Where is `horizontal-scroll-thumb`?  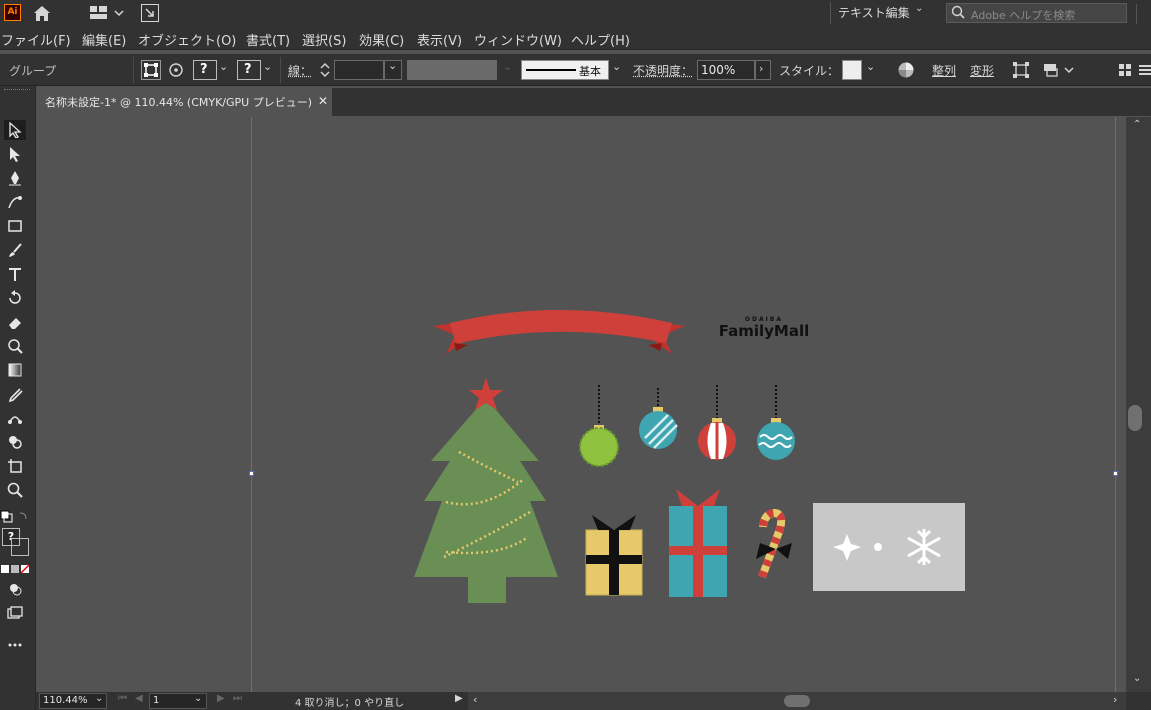 horizontal-scroll-thumb is located at coordinates (797, 701).